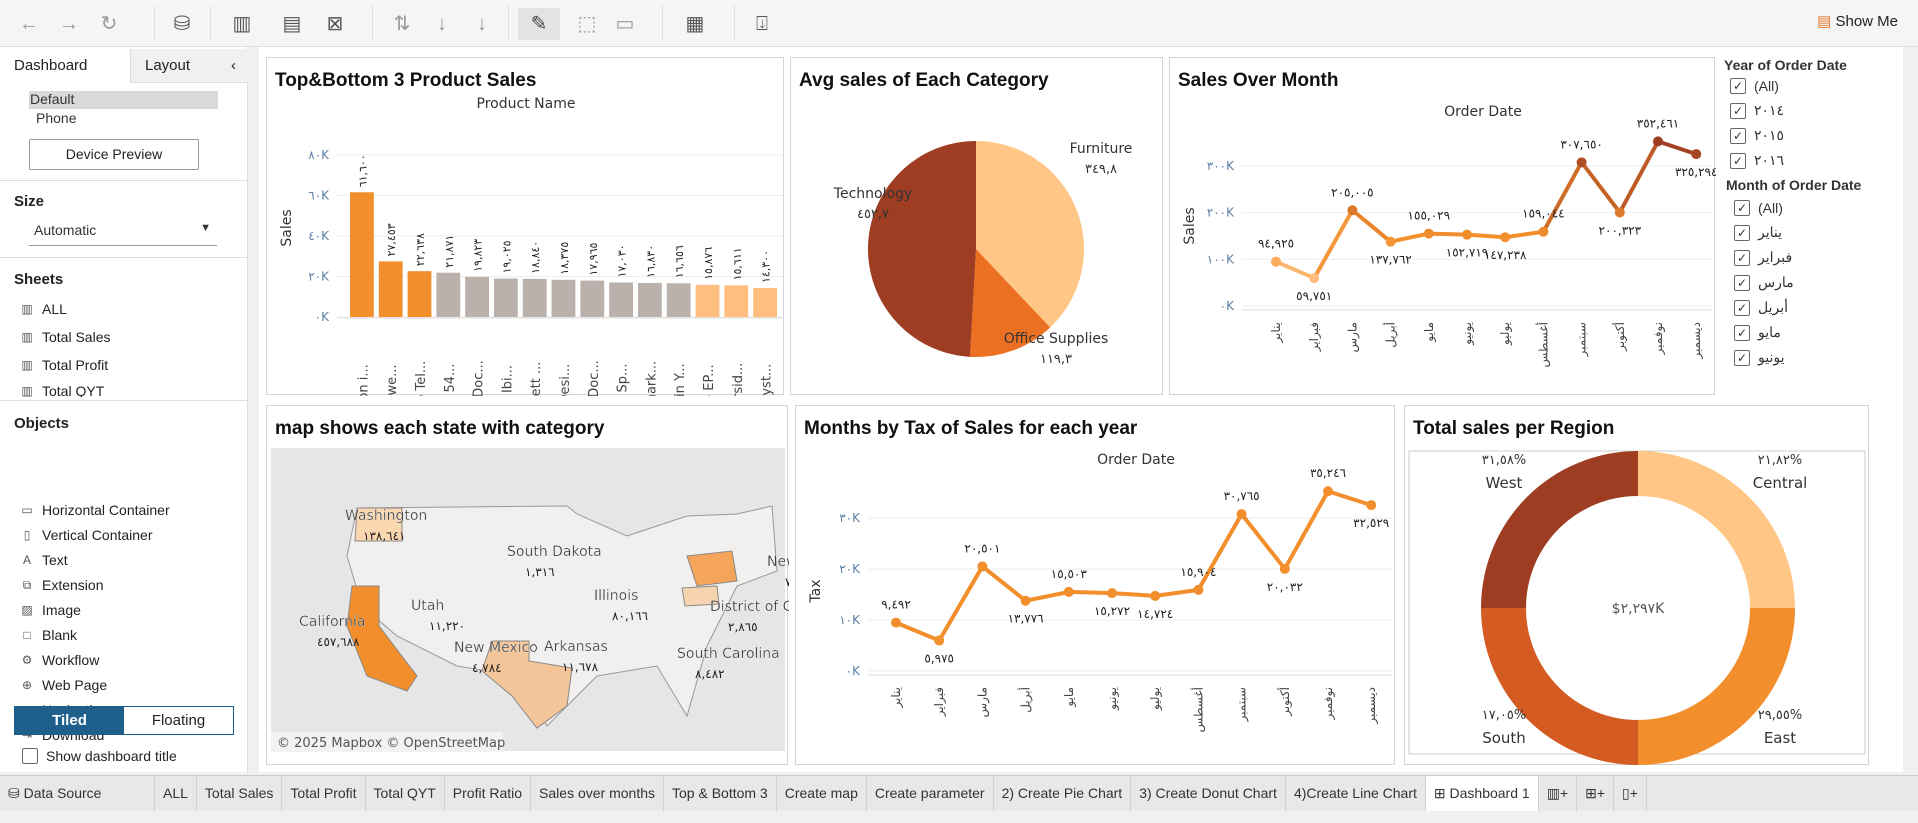  What do you see at coordinates (44, 560) in the screenshot?
I see `object-item: A Text` at bounding box center [44, 560].